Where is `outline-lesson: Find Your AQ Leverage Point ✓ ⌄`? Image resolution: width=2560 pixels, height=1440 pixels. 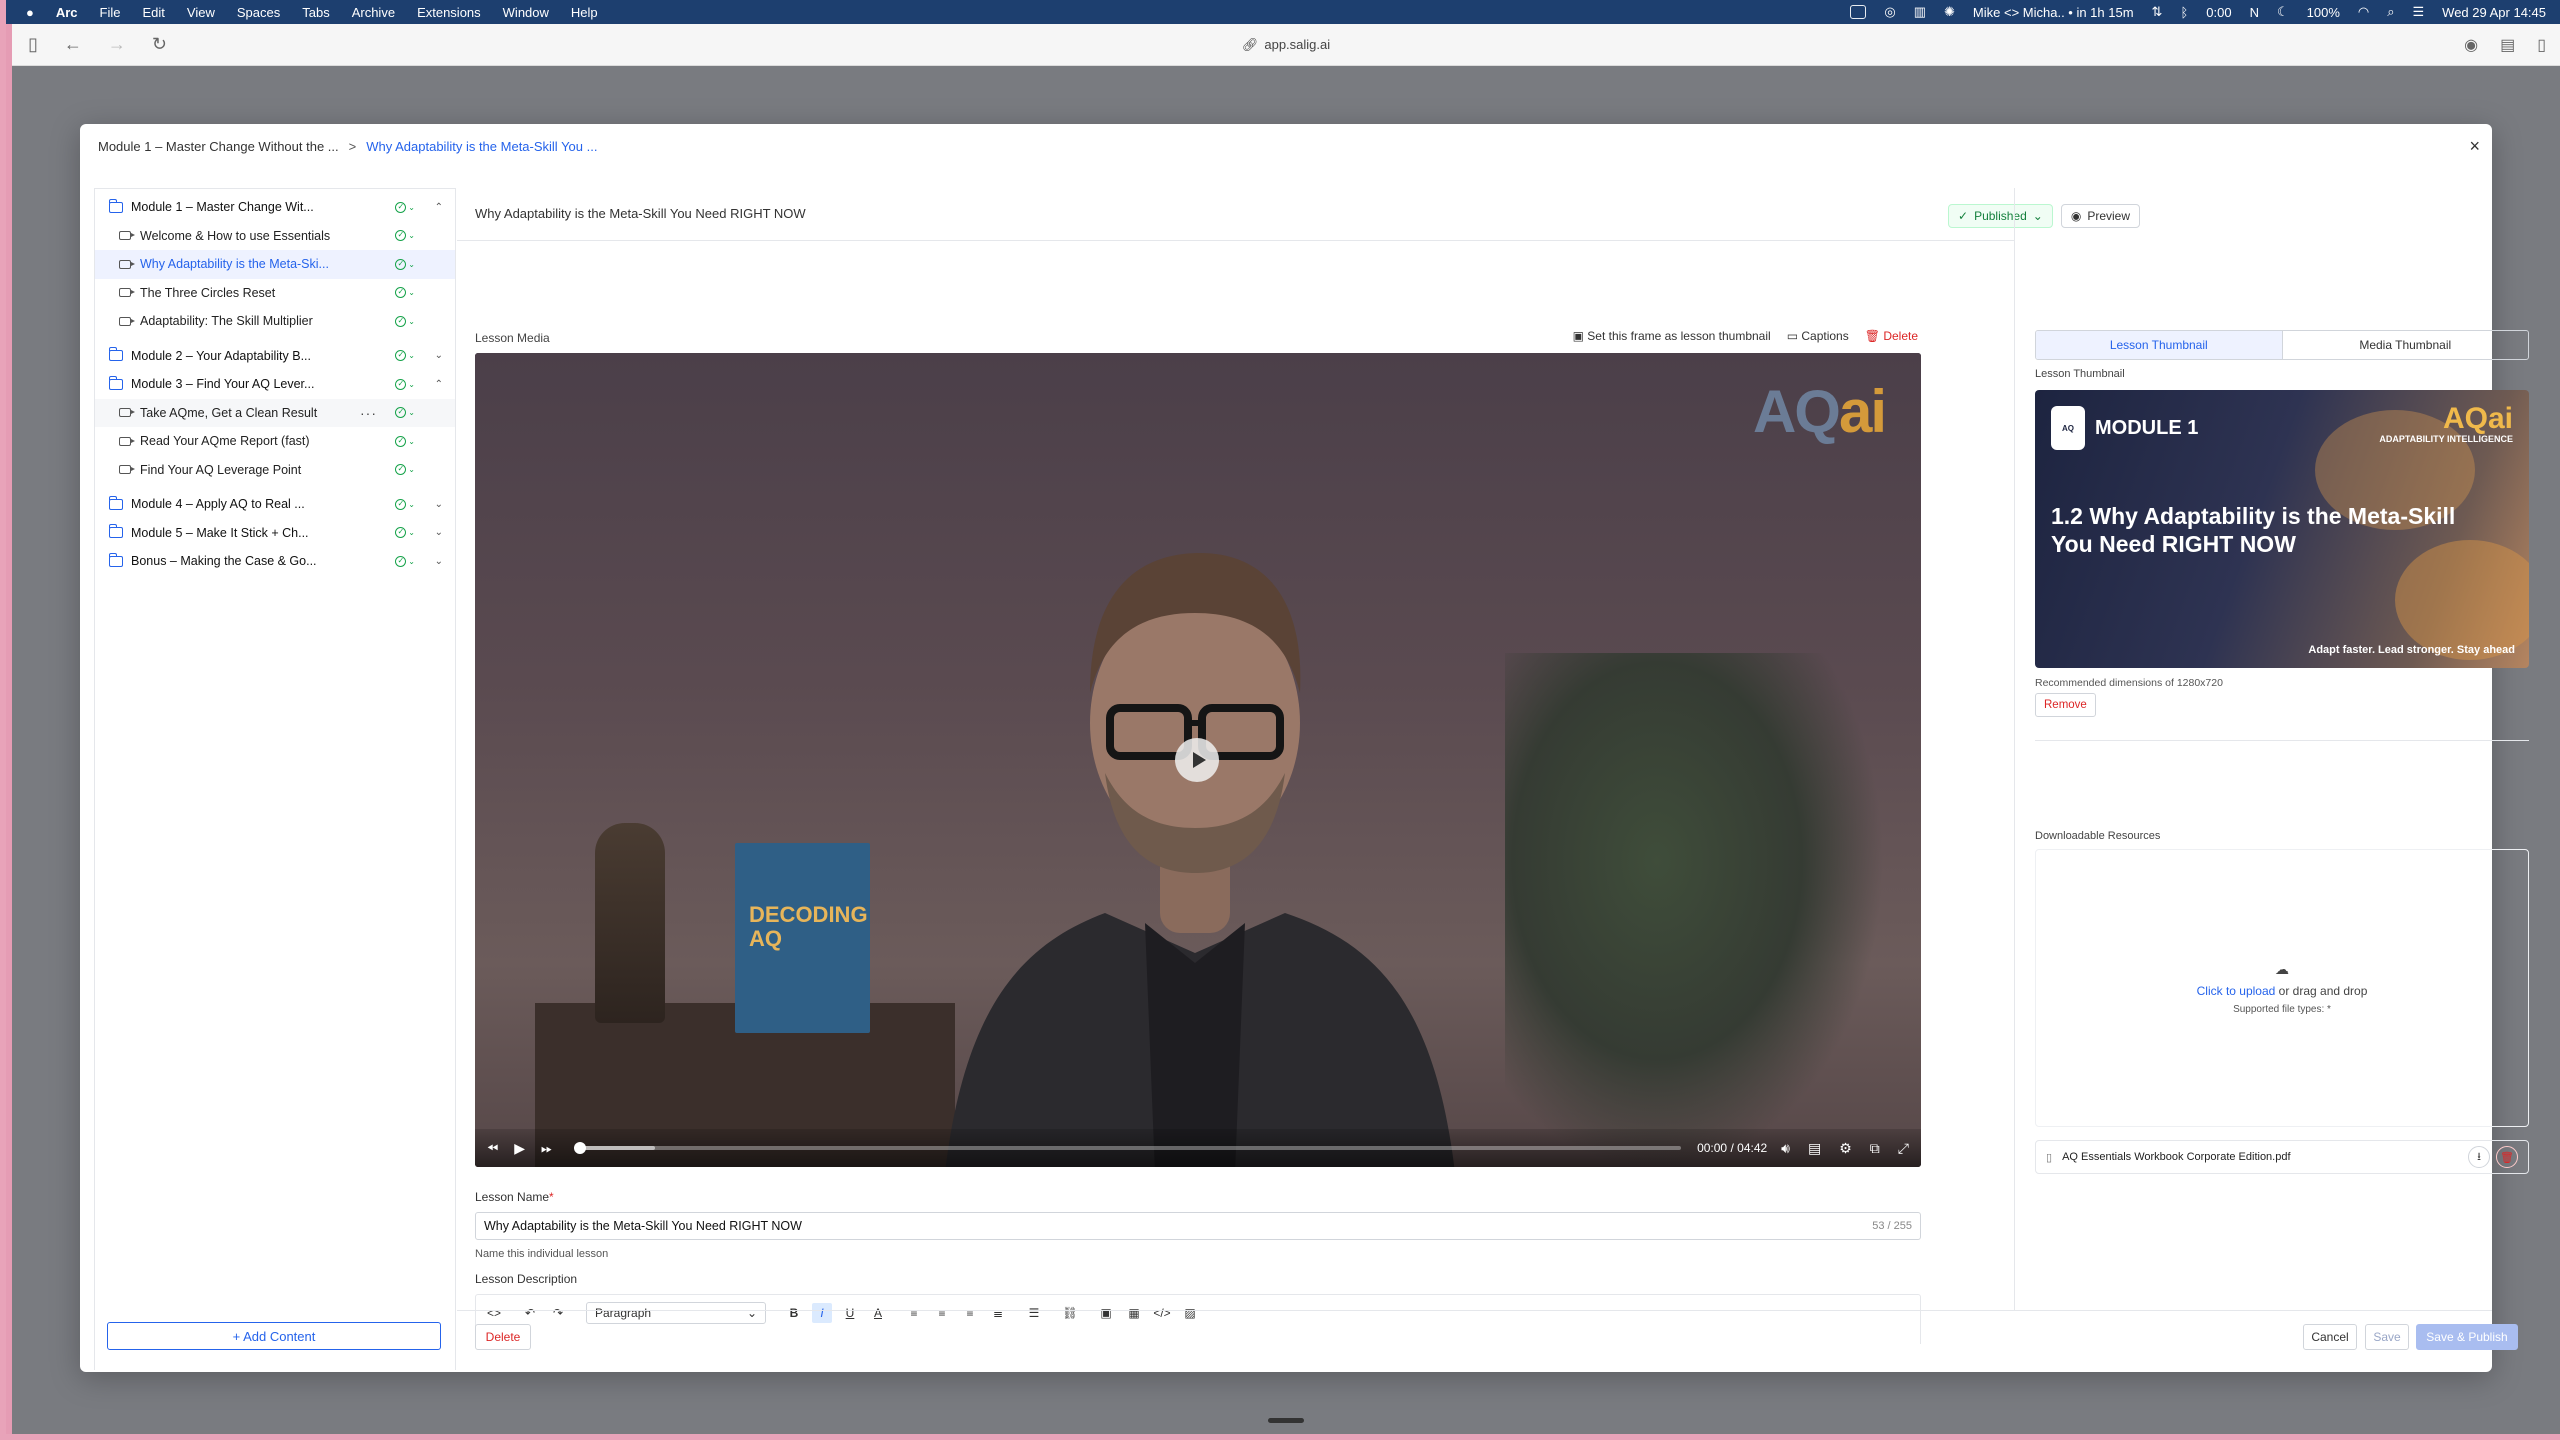
outline-lesson: Find Your AQ Leverage Point ✓ ⌄ is located at coordinates (275, 470).